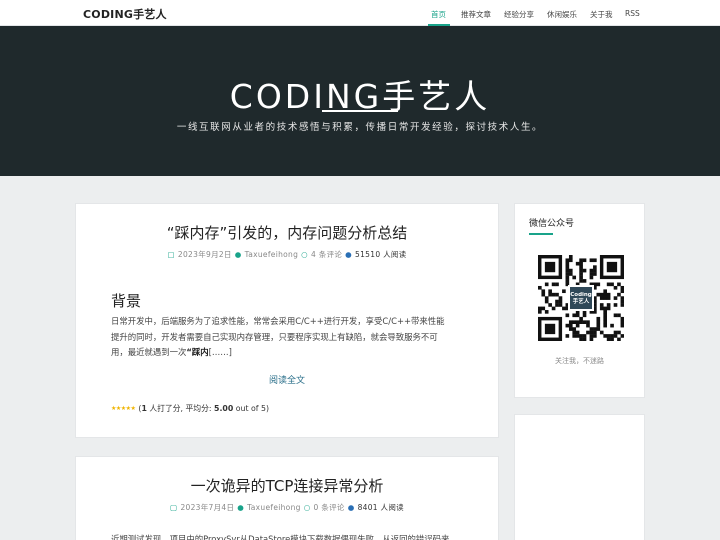 The width and height of the screenshot is (720, 540). Describe the element at coordinates (220, 352) in the screenshot. I see `excerpt-more-link: [……]` at that location.